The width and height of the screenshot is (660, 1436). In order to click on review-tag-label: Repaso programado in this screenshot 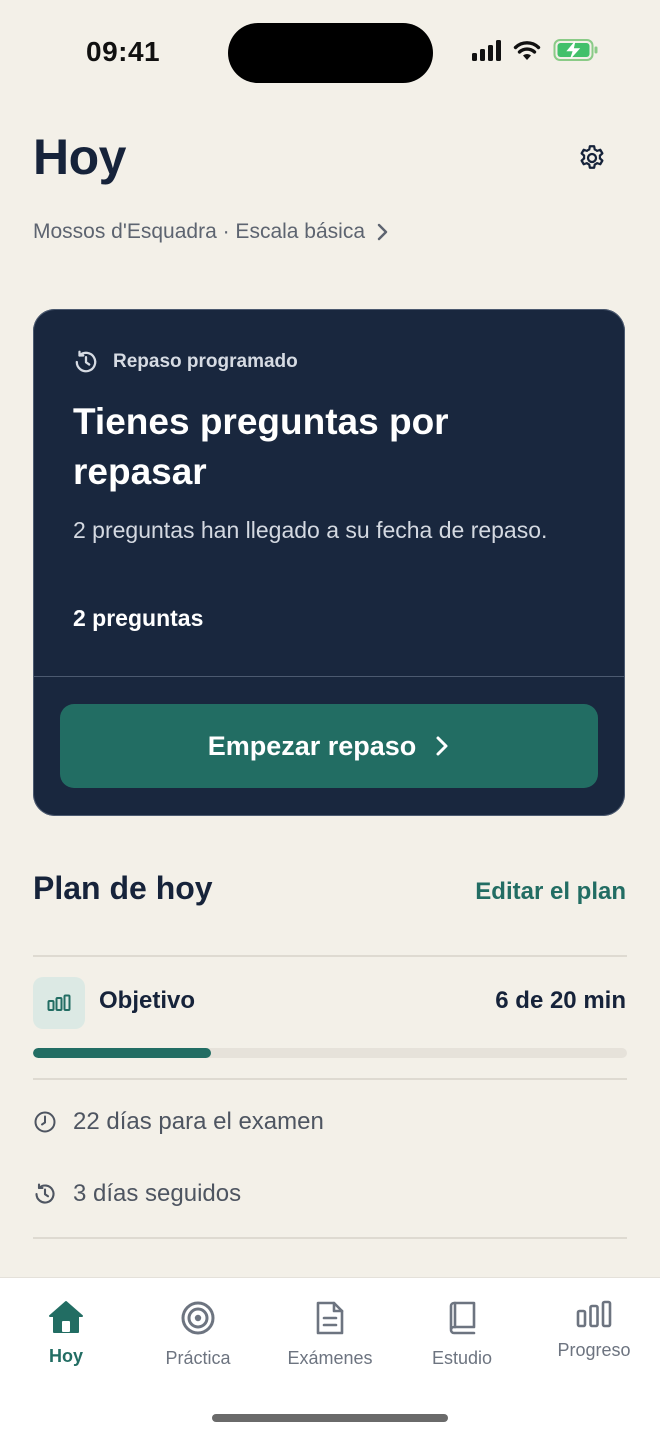, I will do `click(205, 361)`.